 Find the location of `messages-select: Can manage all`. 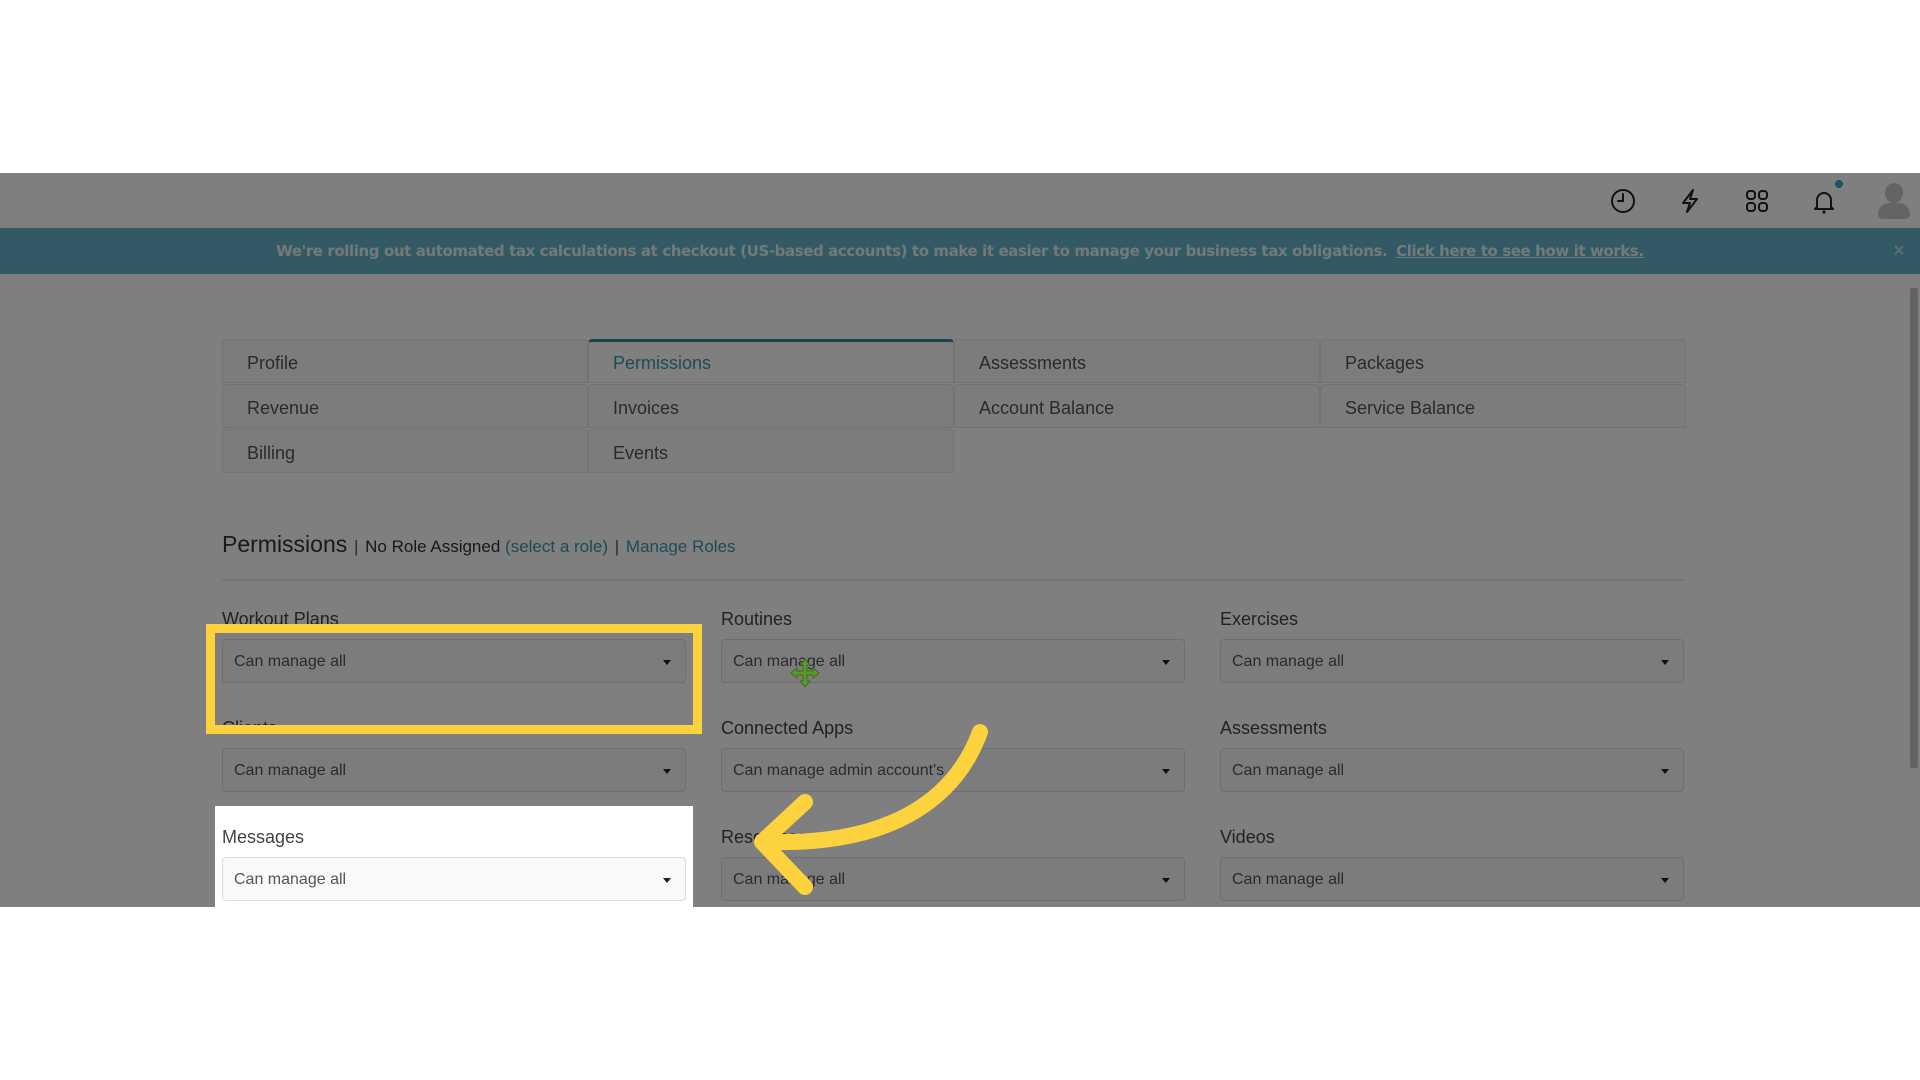

messages-select: Can manage all is located at coordinates (454, 879).